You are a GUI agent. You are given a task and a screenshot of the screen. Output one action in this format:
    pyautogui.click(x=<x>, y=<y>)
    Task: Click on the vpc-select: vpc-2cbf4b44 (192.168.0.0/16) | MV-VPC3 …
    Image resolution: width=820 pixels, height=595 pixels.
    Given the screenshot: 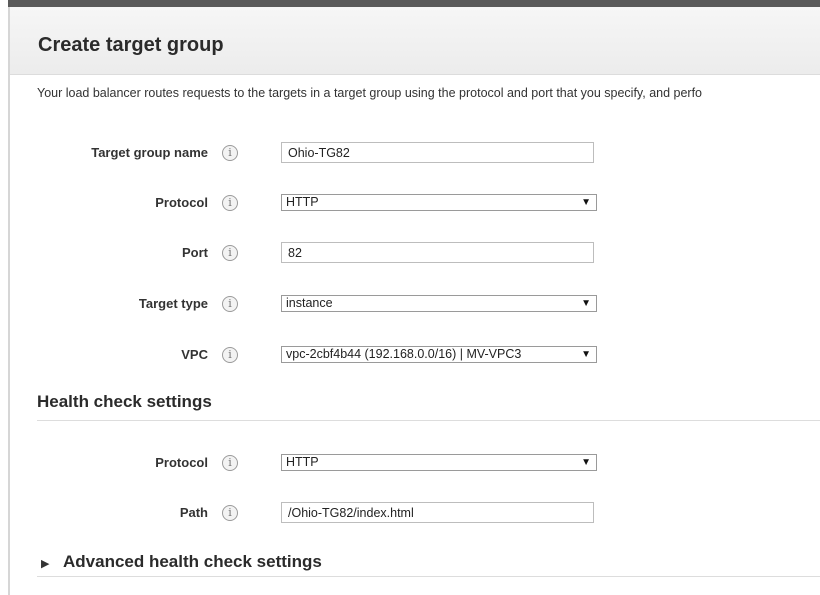 What is the action you would take?
    pyautogui.click(x=439, y=354)
    